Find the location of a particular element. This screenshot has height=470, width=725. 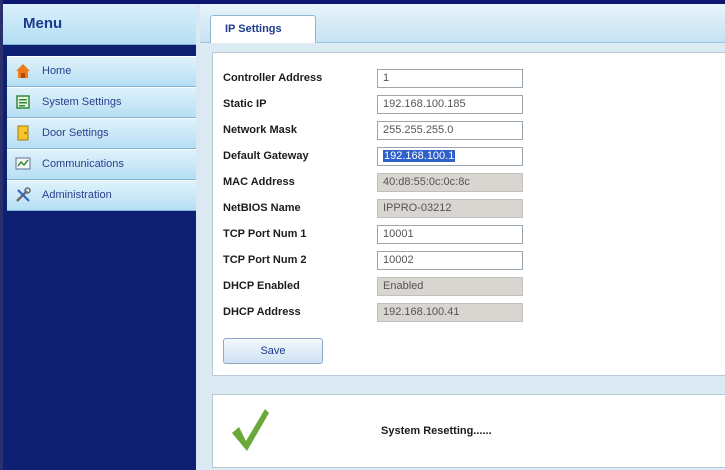

dhcp-address-field: 192.168.100.41 is located at coordinates (450, 312).